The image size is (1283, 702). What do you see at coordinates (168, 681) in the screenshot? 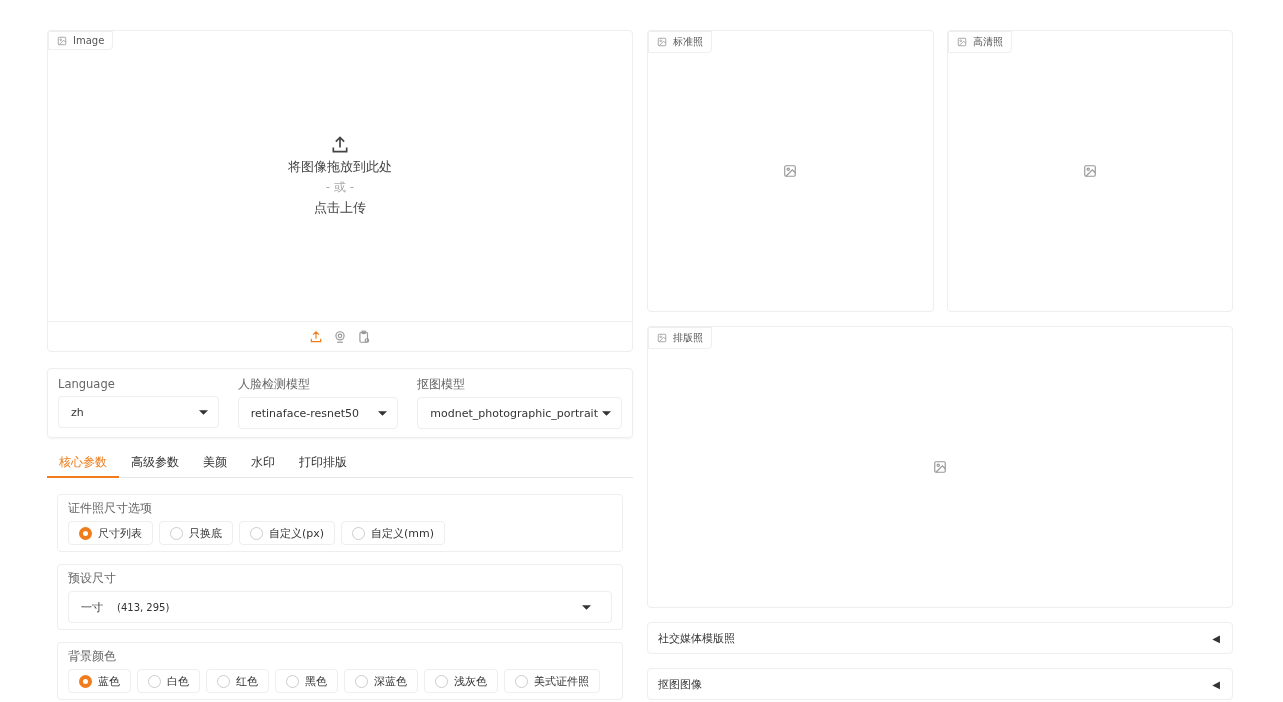
I see `radio-option: 白色` at bounding box center [168, 681].